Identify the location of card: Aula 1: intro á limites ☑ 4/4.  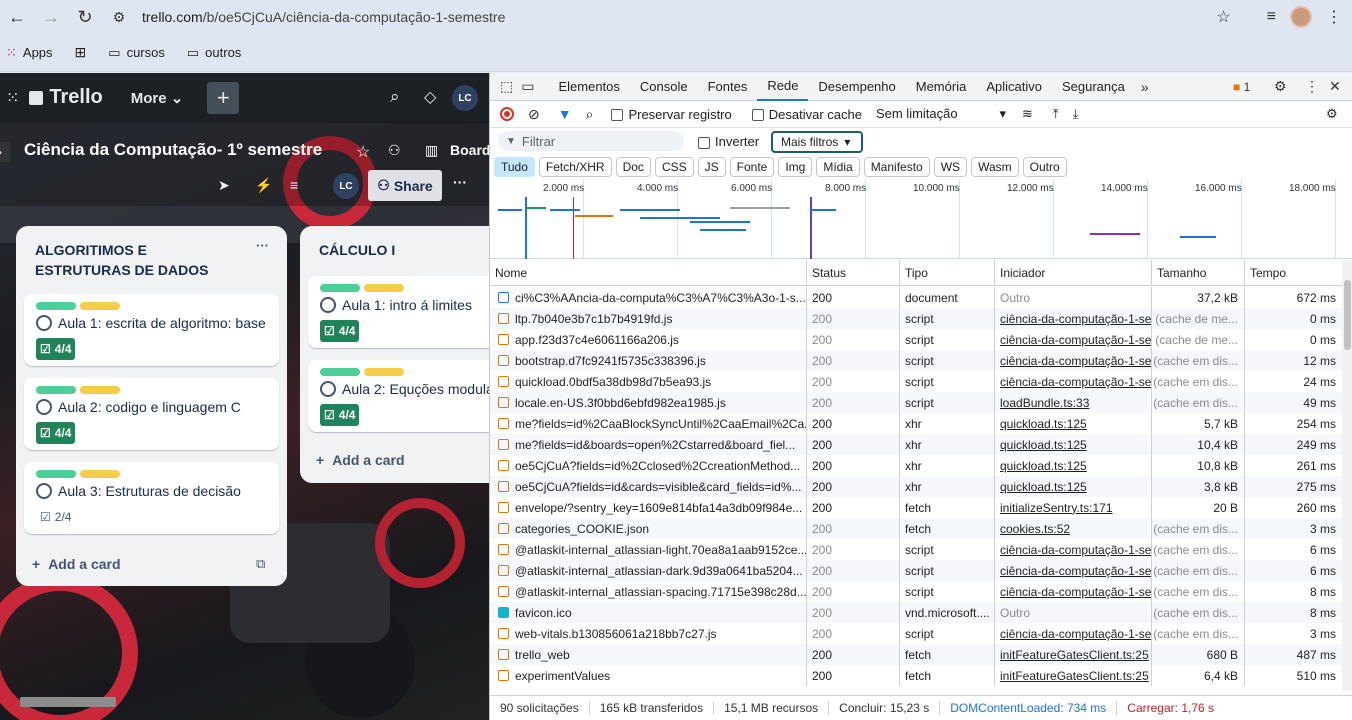
(398, 312).